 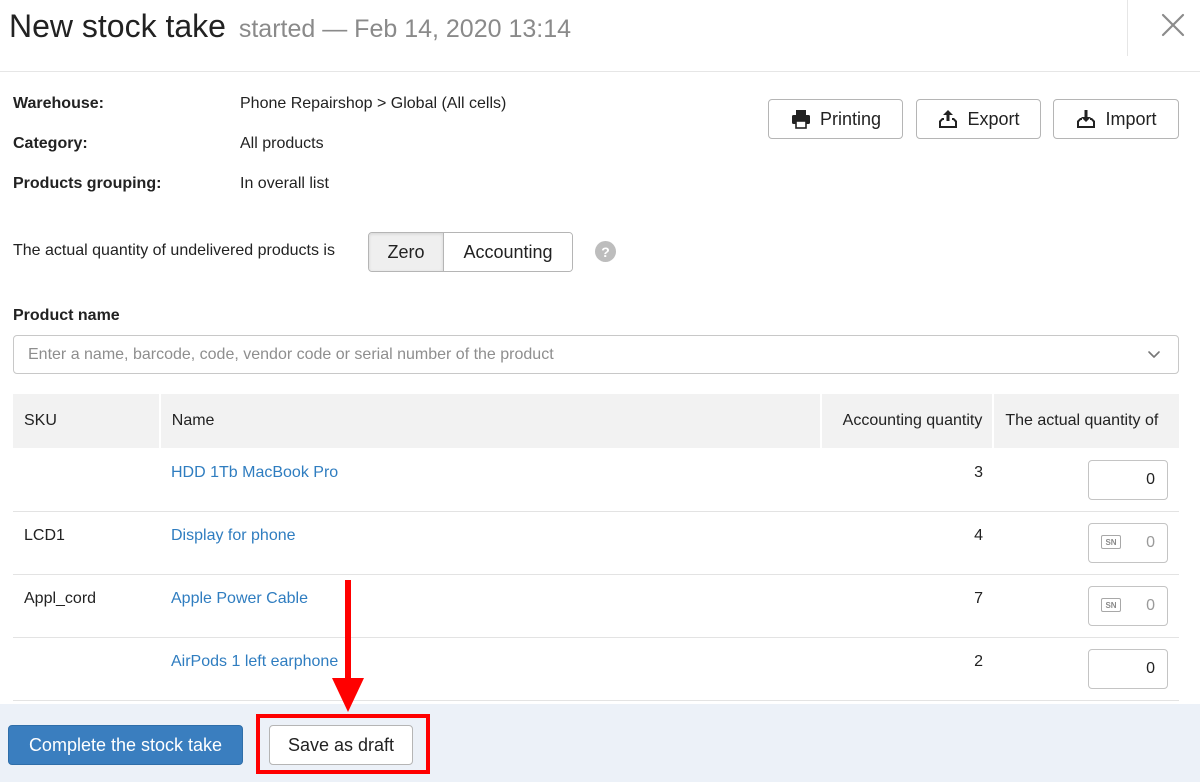 I want to click on category-label: Category:, so click(x=50, y=143).